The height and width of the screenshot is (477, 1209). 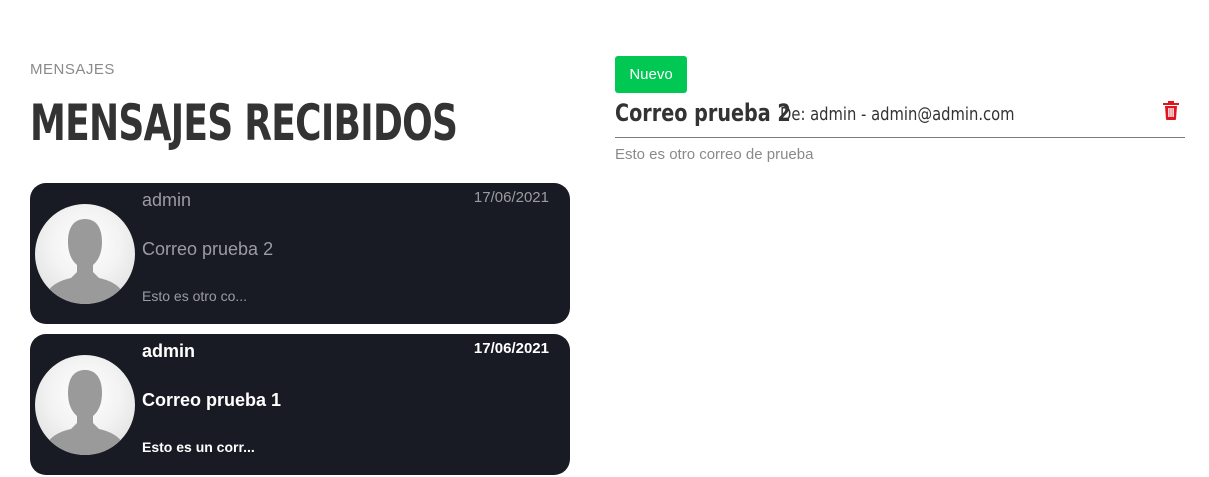 I want to click on message-subject: Correo prueba 1, so click(x=212, y=400).